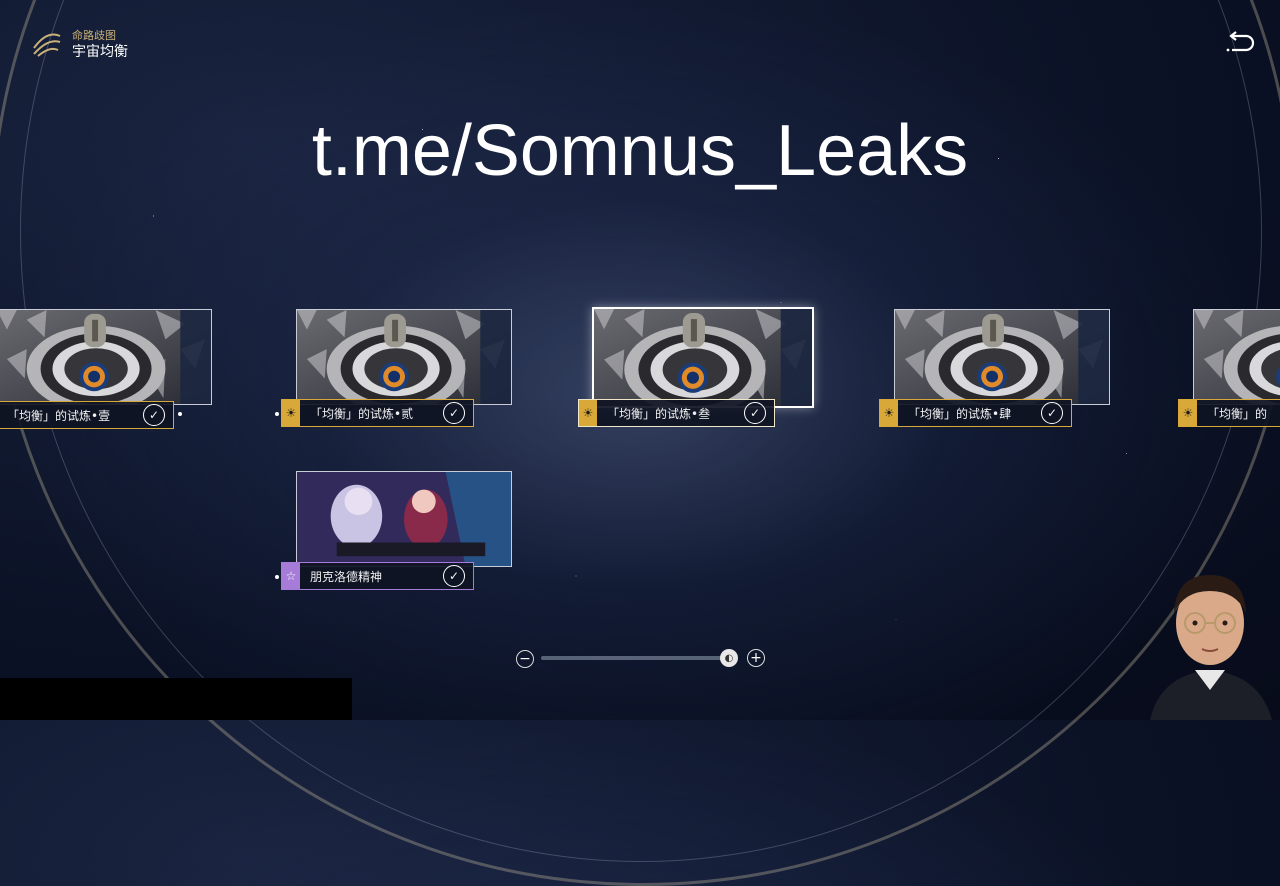 This screenshot has height=886, width=1280. I want to click on trial-label: ☀ 「均衡」的, so click(1229, 413).